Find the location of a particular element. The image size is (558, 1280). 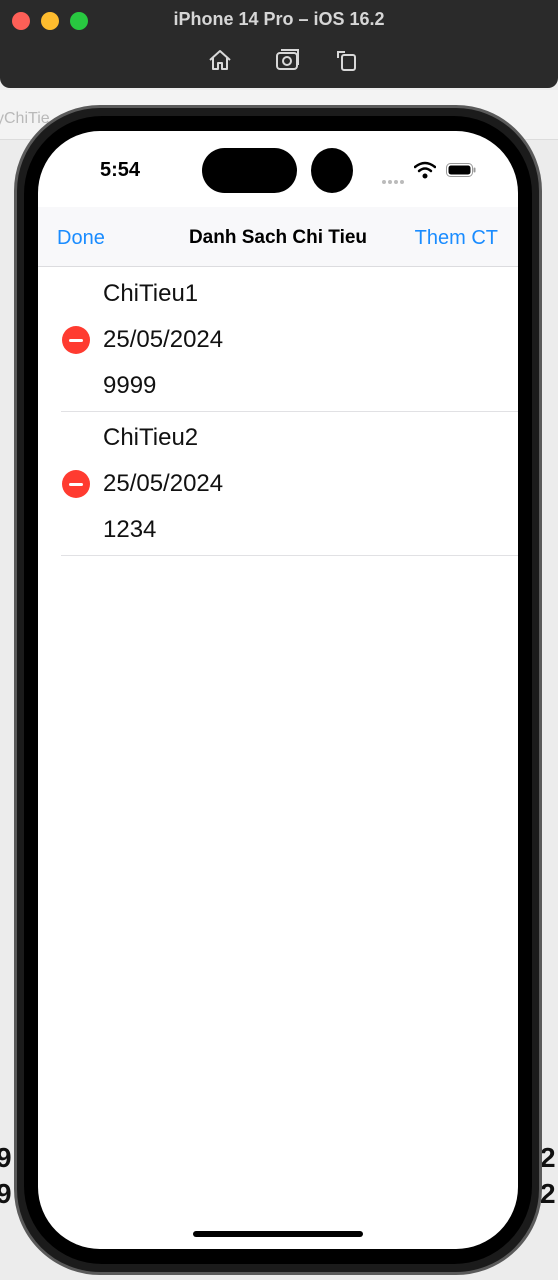

expense-name: ChiTieu2 is located at coordinates (151, 437).